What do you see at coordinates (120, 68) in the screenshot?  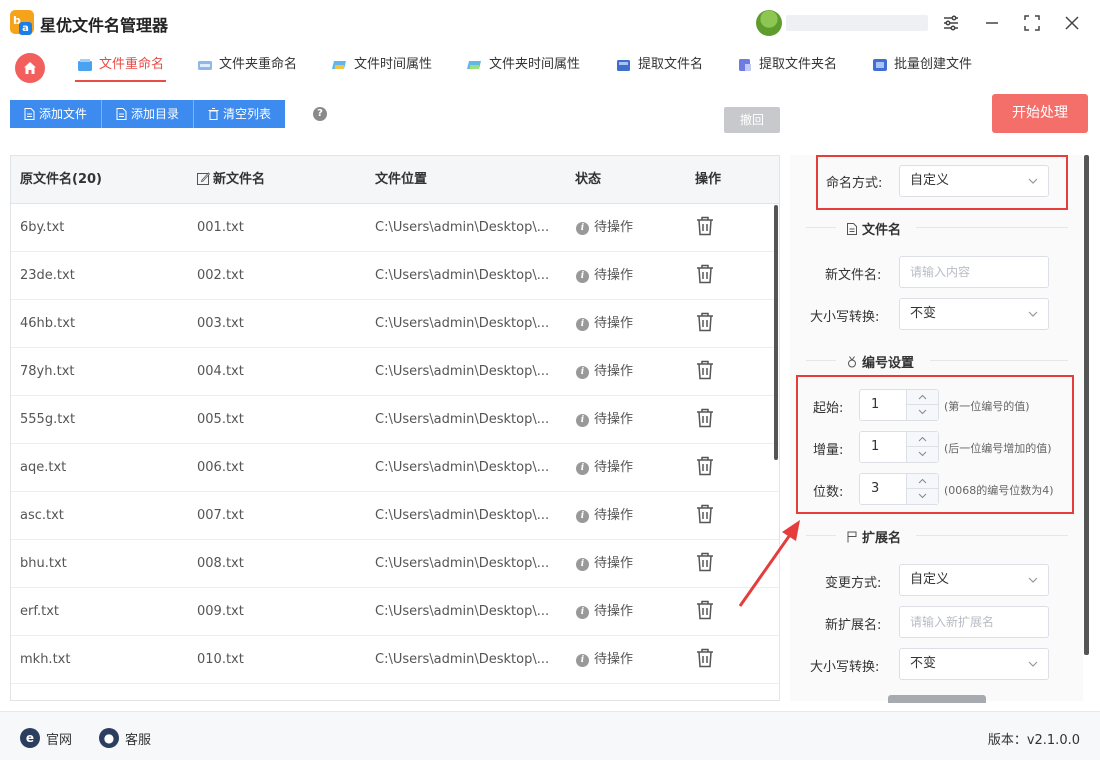 I see `tab-file-rename: 文件重命名` at bounding box center [120, 68].